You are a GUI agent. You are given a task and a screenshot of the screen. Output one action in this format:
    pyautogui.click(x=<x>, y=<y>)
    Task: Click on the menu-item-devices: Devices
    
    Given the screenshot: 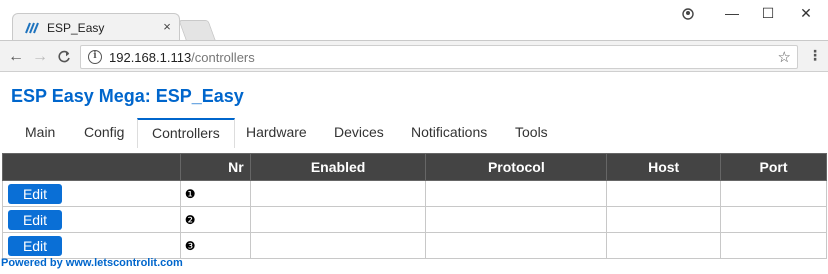 What is the action you would take?
    pyautogui.click(x=359, y=133)
    